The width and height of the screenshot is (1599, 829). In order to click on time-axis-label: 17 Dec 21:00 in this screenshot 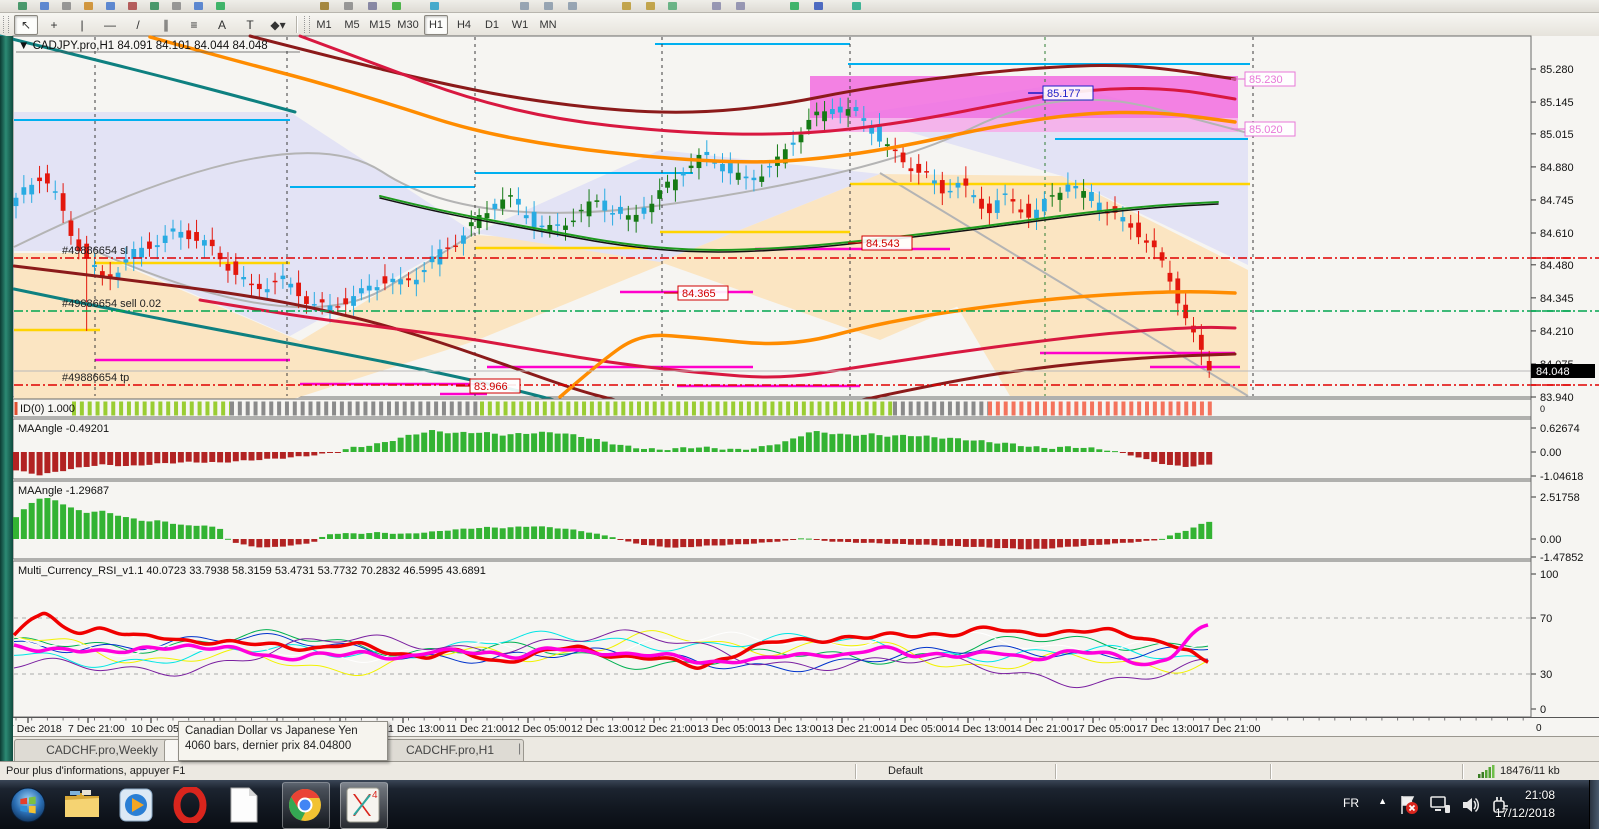, I will do `click(1229, 729)`.